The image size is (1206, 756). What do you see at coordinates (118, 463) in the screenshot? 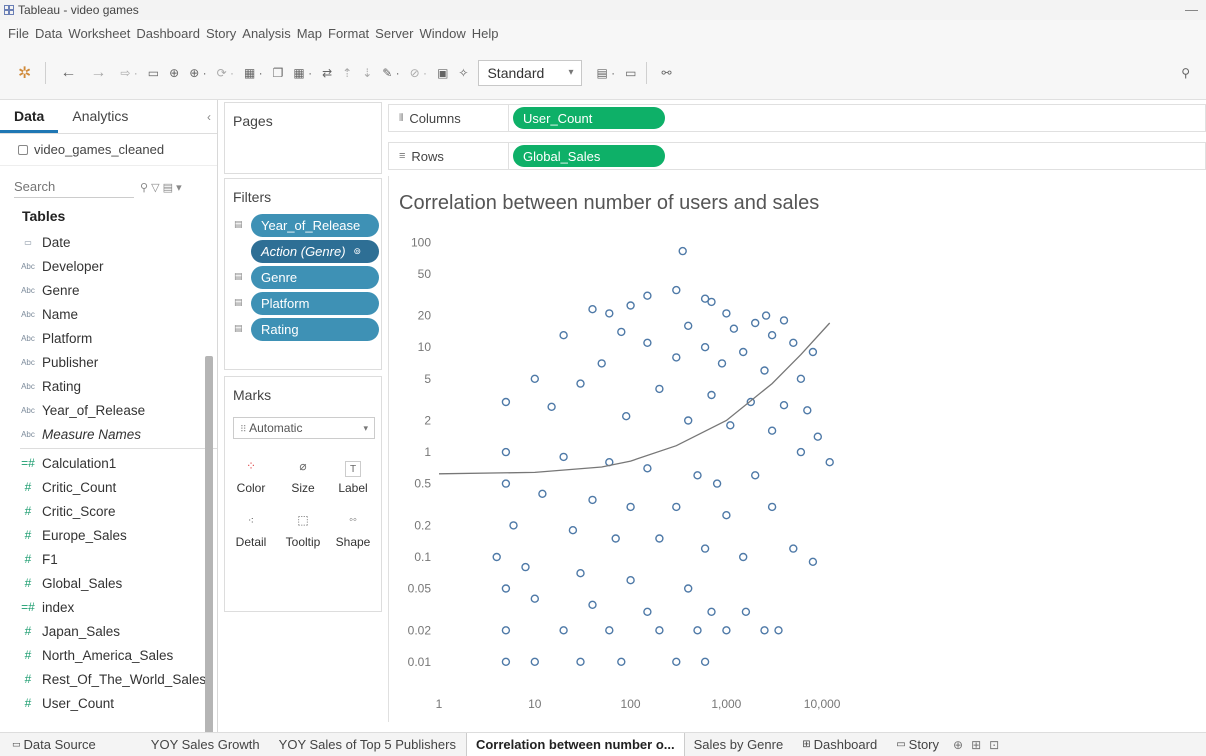
I see `field-item: =# Calculation1` at bounding box center [118, 463].